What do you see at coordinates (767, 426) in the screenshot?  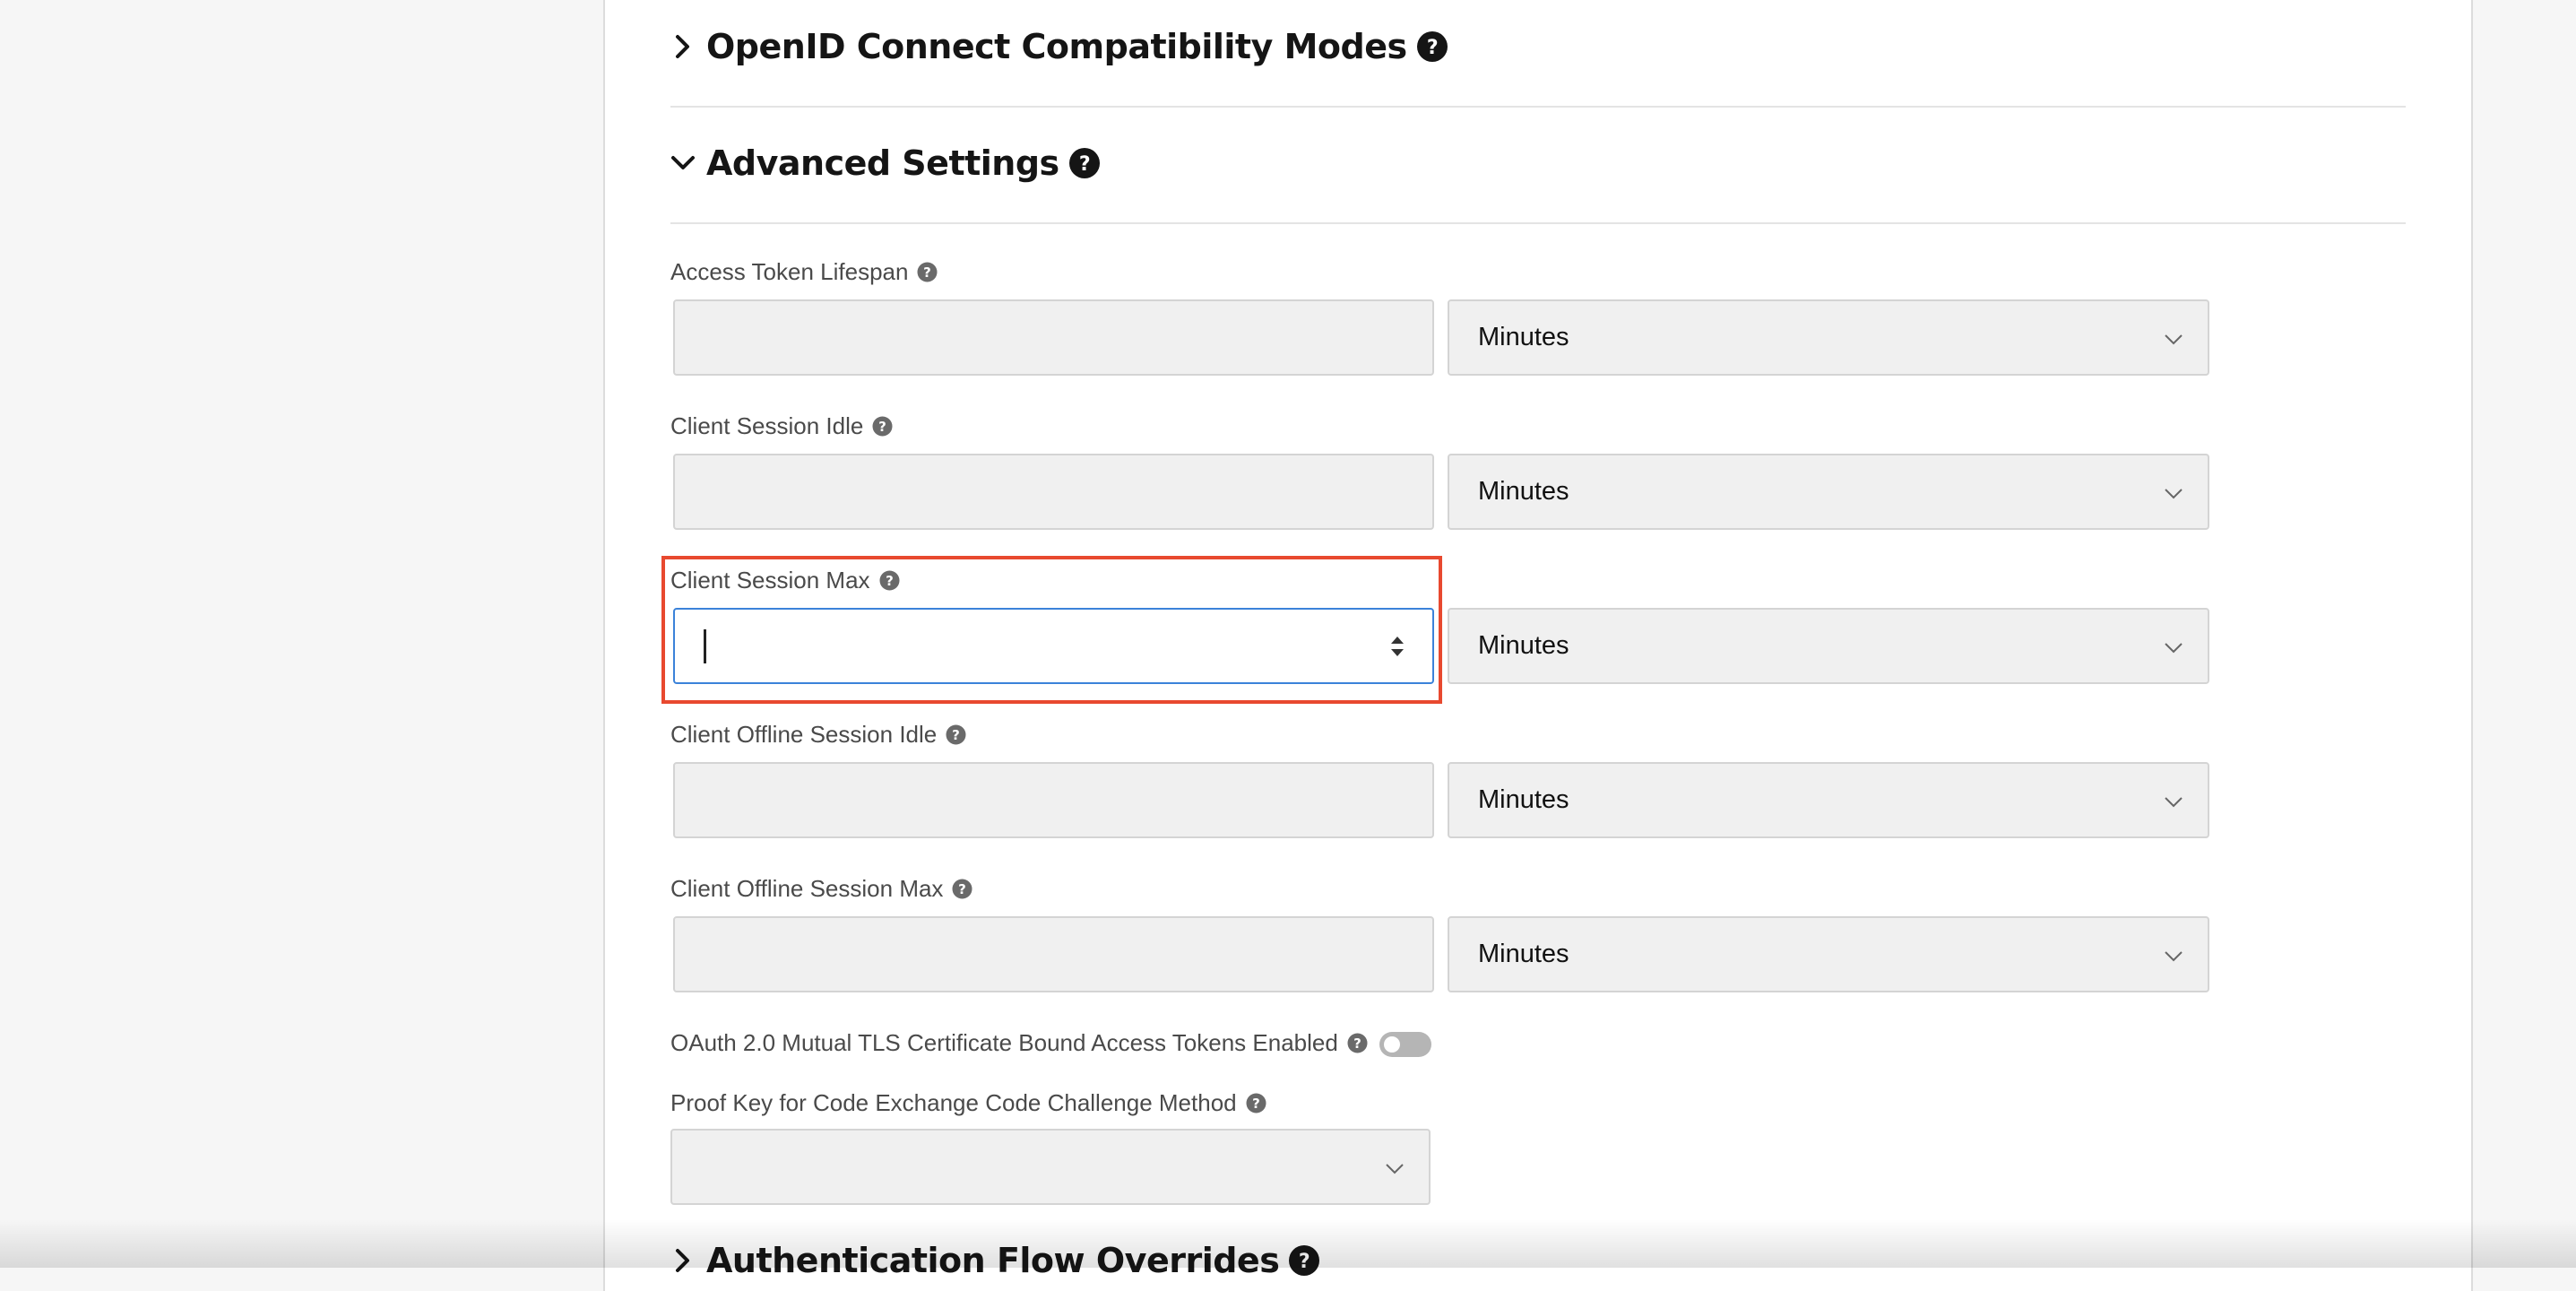 I see `field-label-text: Client Session Idle` at bounding box center [767, 426].